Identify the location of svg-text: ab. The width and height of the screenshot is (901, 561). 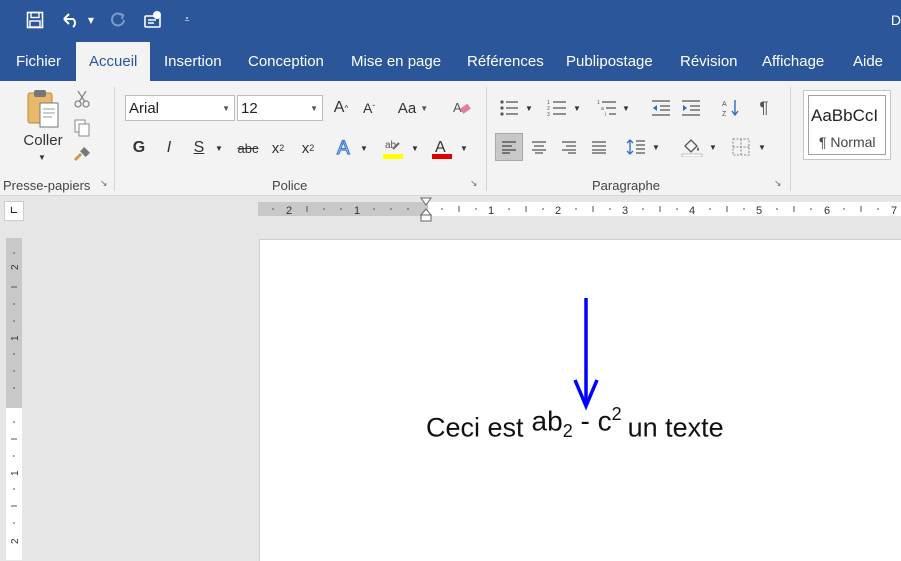
(391, 145).